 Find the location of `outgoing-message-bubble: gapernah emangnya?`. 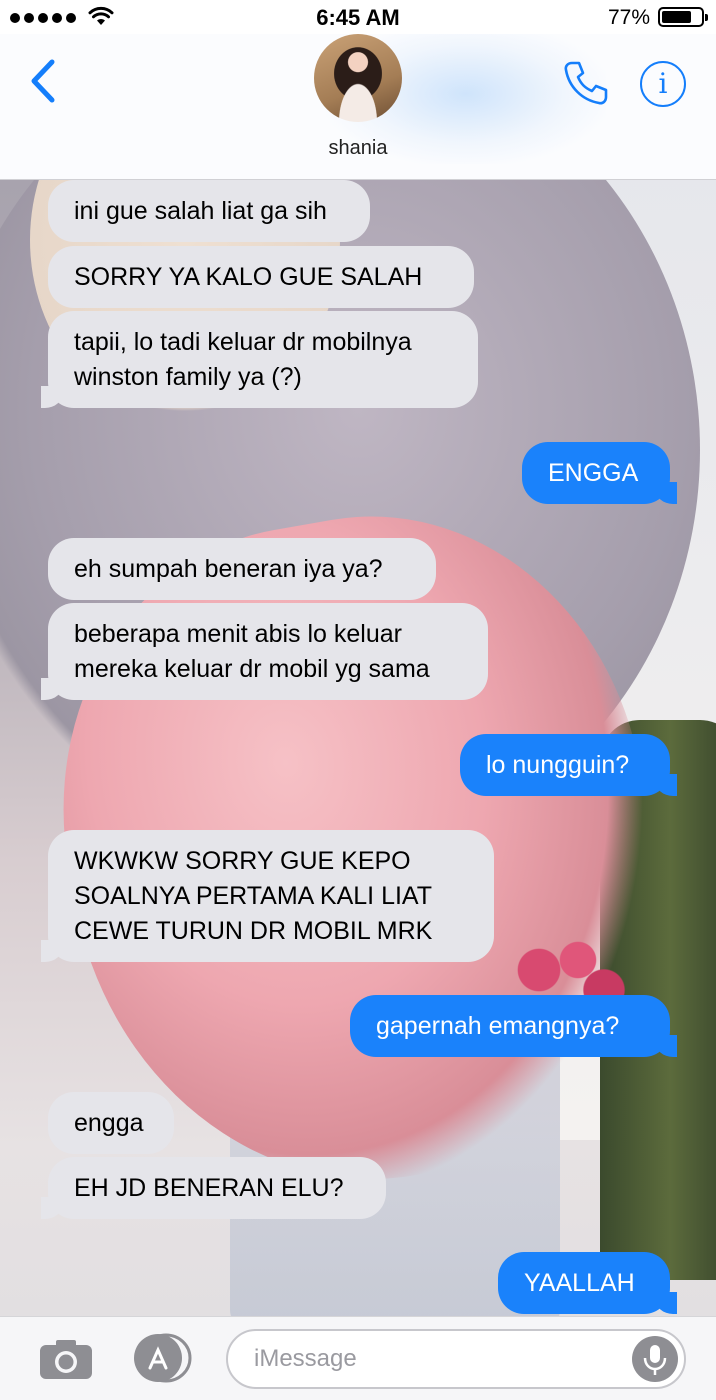

outgoing-message-bubble: gapernah emangnya? is located at coordinates (513, 1026).